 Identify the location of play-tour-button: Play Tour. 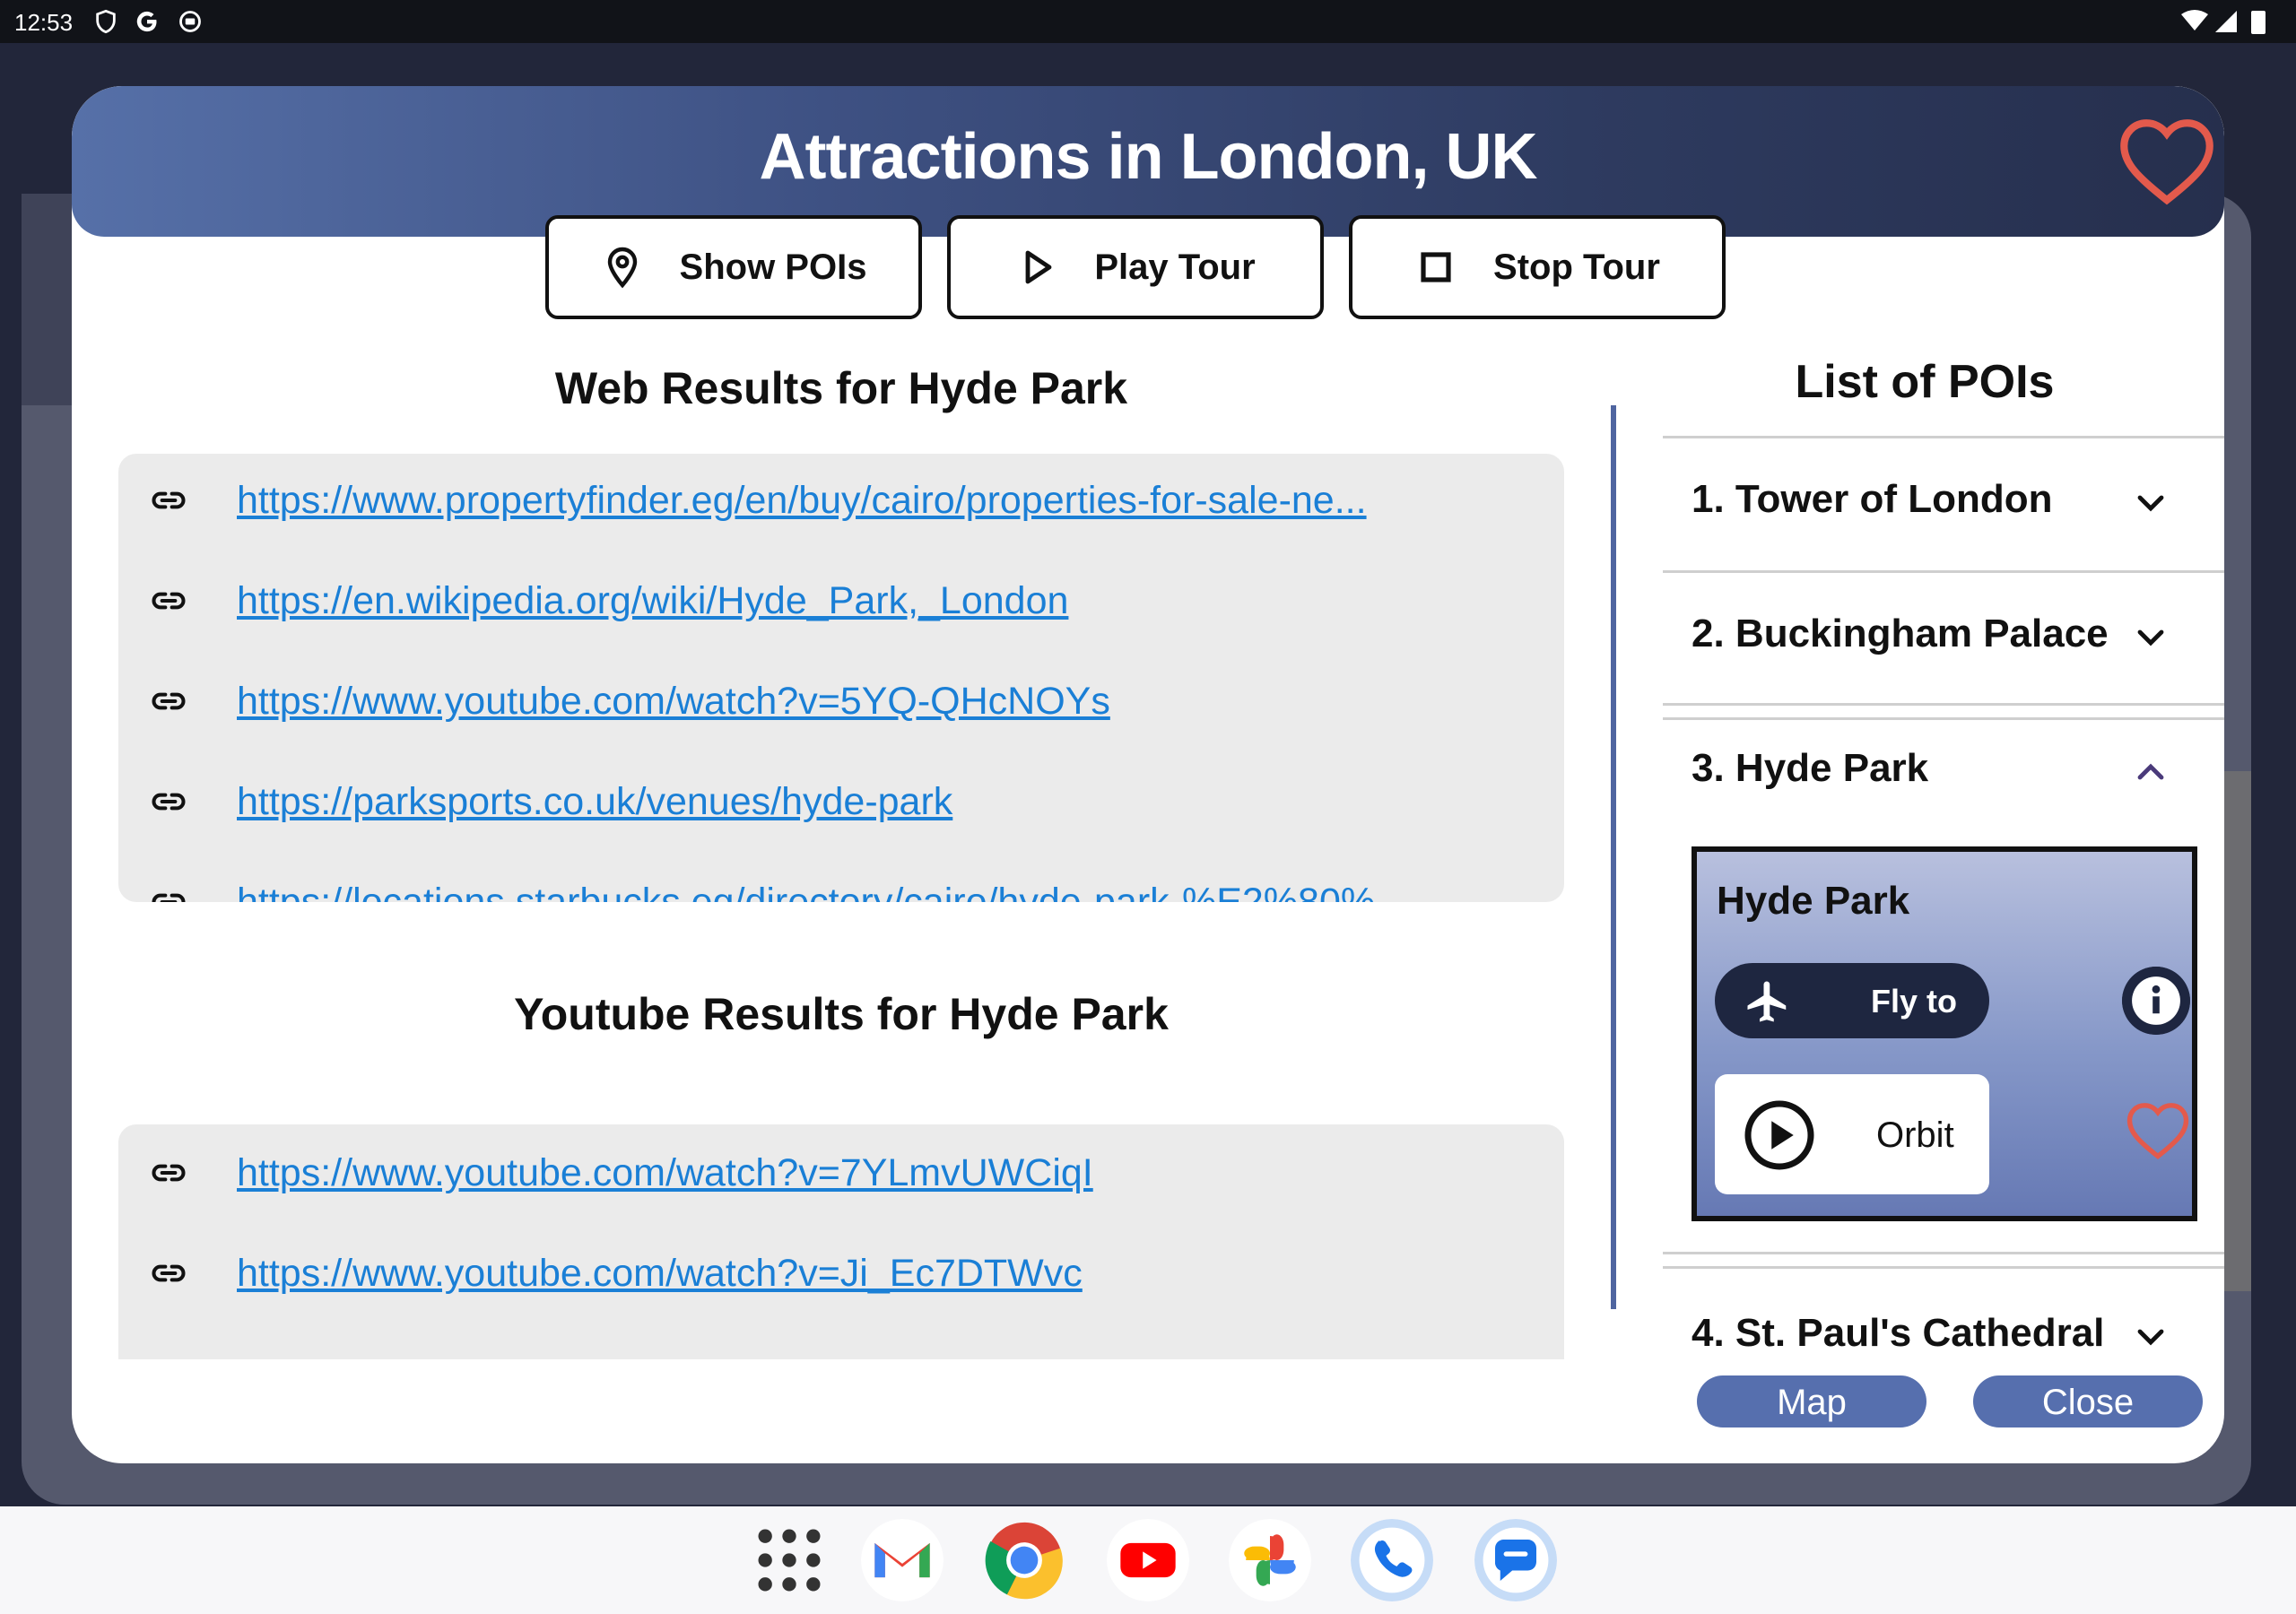
(1135, 267).